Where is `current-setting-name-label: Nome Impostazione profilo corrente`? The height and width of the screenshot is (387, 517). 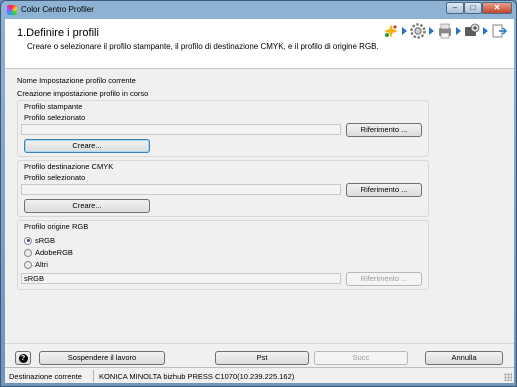 current-setting-name-label: Nome Impostazione profilo corrente is located at coordinates (76, 80).